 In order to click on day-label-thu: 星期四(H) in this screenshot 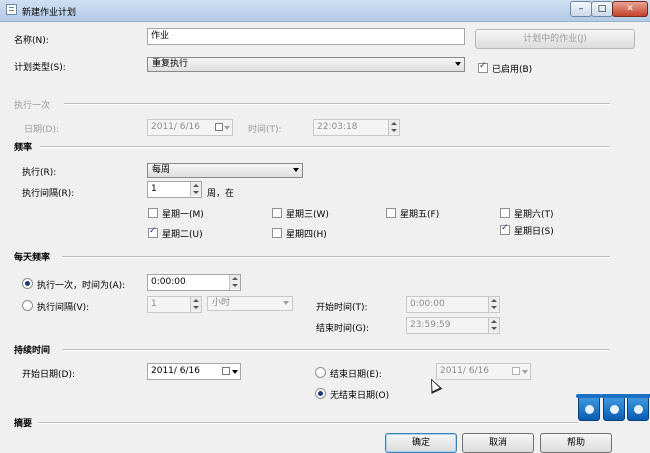, I will do `click(306, 235)`.